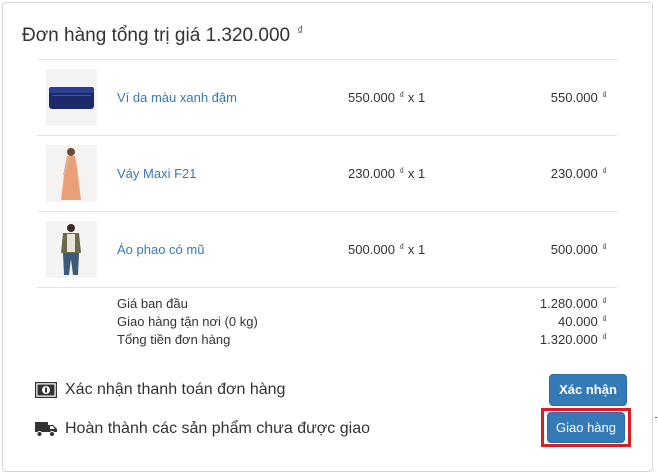  Describe the element at coordinates (578, 173) in the screenshot. I see `product-line-total: 230.000 ₫` at that location.